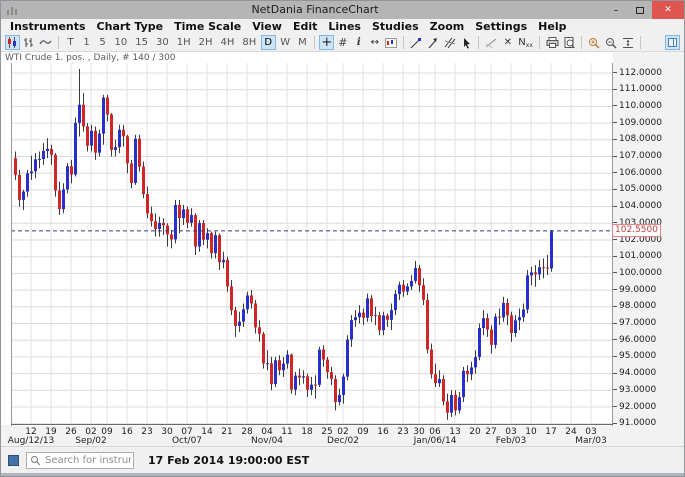 This screenshot has height=477, width=685. What do you see at coordinates (267, 26) in the screenshot?
I see `menu-item-view: View` at bounding box center [267, 26].